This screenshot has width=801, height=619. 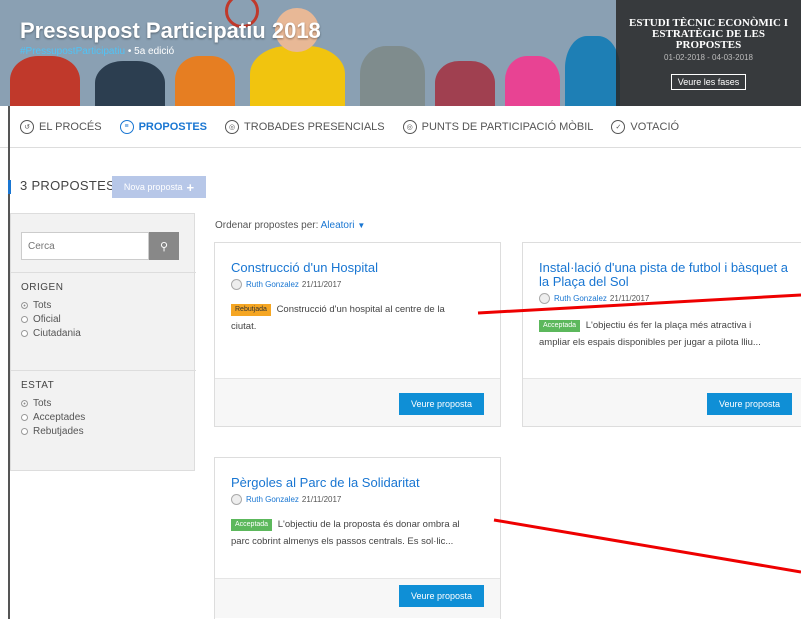 I want to click on hashtag-link: #PressupostParticipatiu, so click(x=72, y=51).